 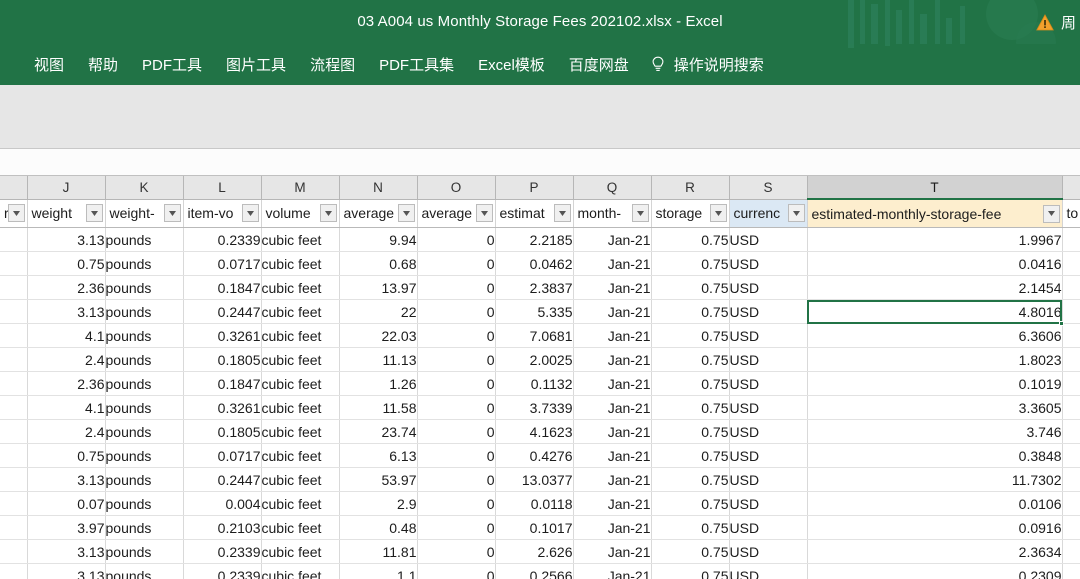 What do you see at coordinates (534, 571) in the screenshot?
I see `cell-estimated: 0.2566` at bounding box center [534, 571].